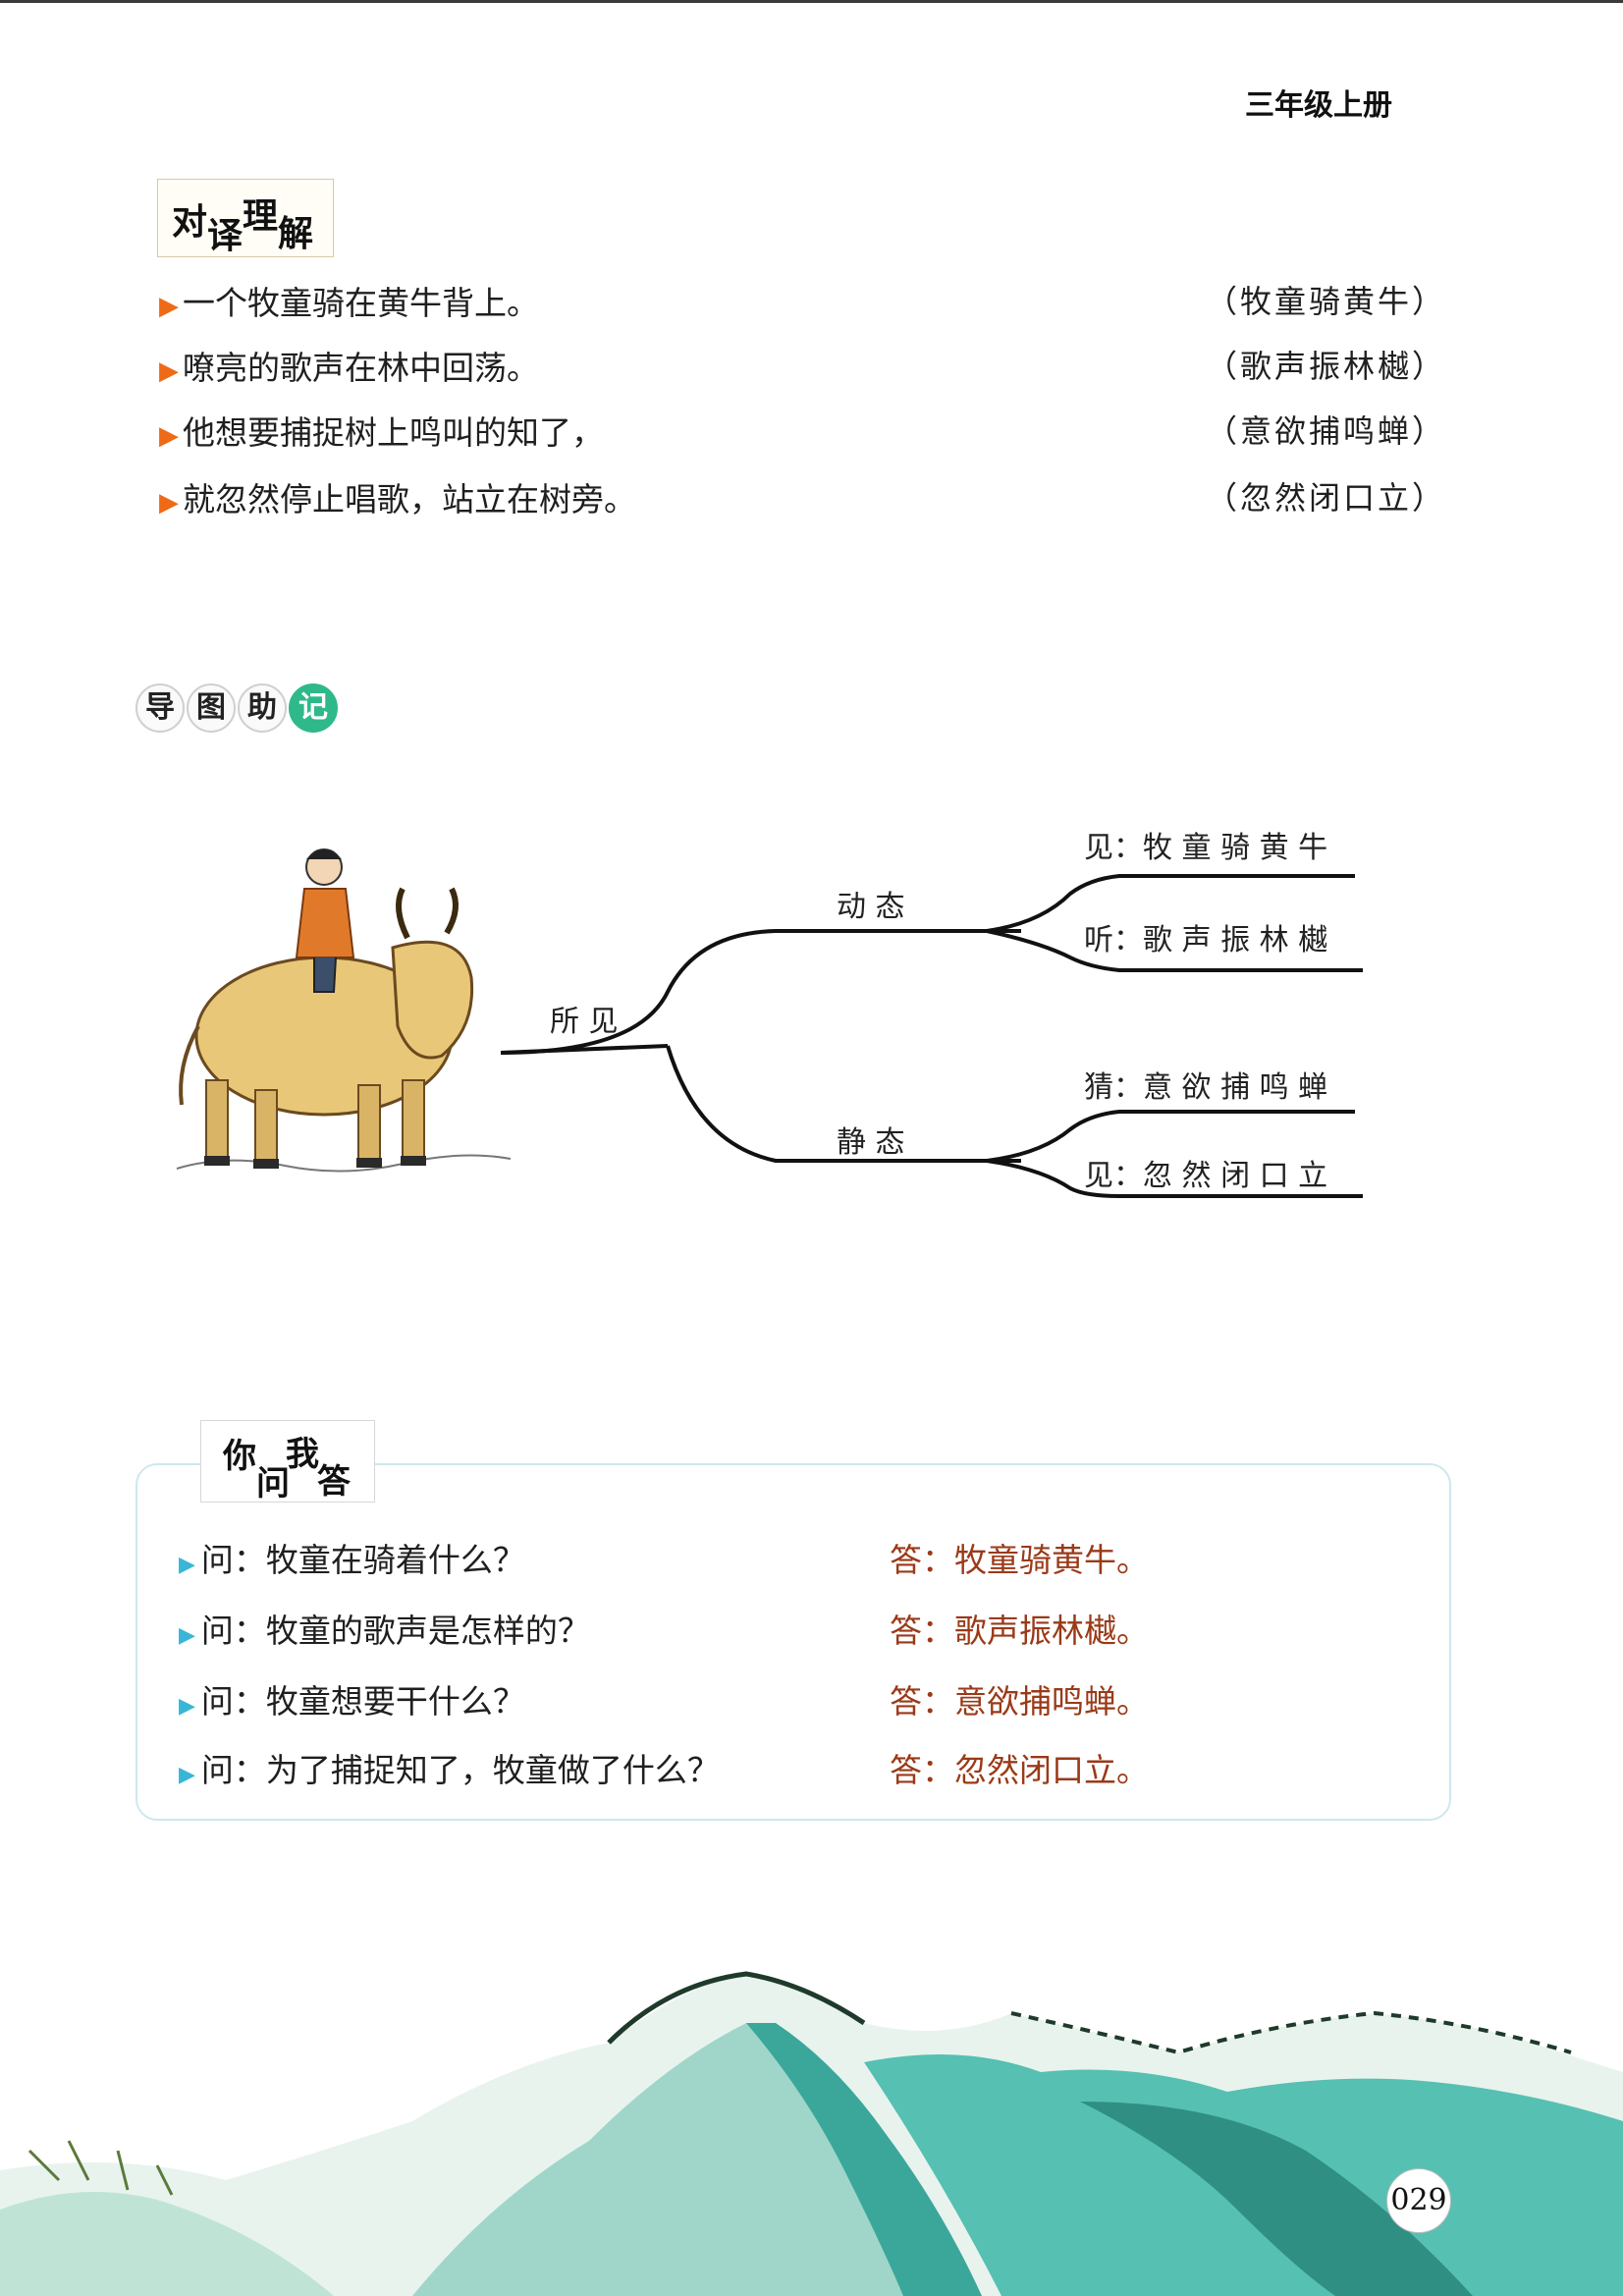  I want to click on classical-text: （忽然闭口立）, so click(1326, 498).